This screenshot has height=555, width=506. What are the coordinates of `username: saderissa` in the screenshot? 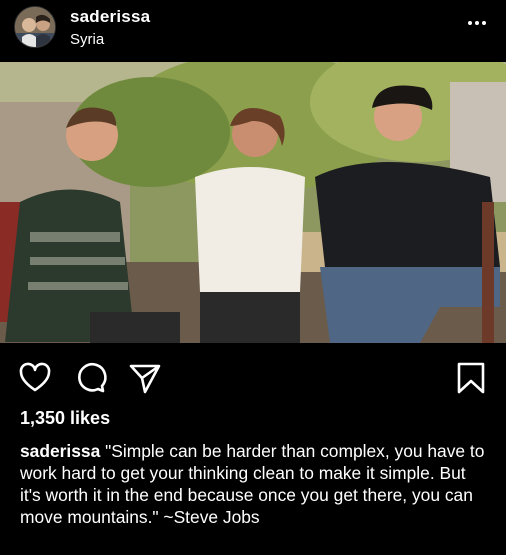 It's located at (110, 17).